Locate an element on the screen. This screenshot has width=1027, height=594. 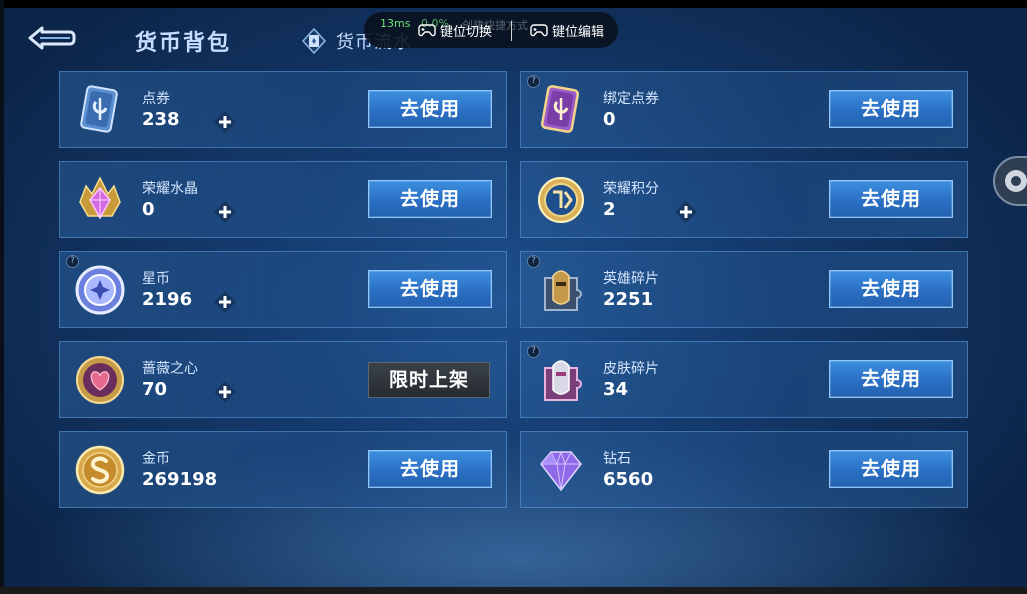
star-coin-icon is located at coordinates (100, 290).